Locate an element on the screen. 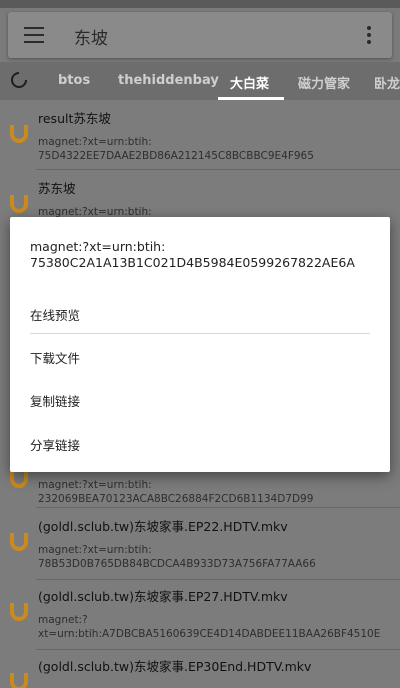 This screenshot has height=688, width=400. menu-icon is located at coordinates (34, 35).